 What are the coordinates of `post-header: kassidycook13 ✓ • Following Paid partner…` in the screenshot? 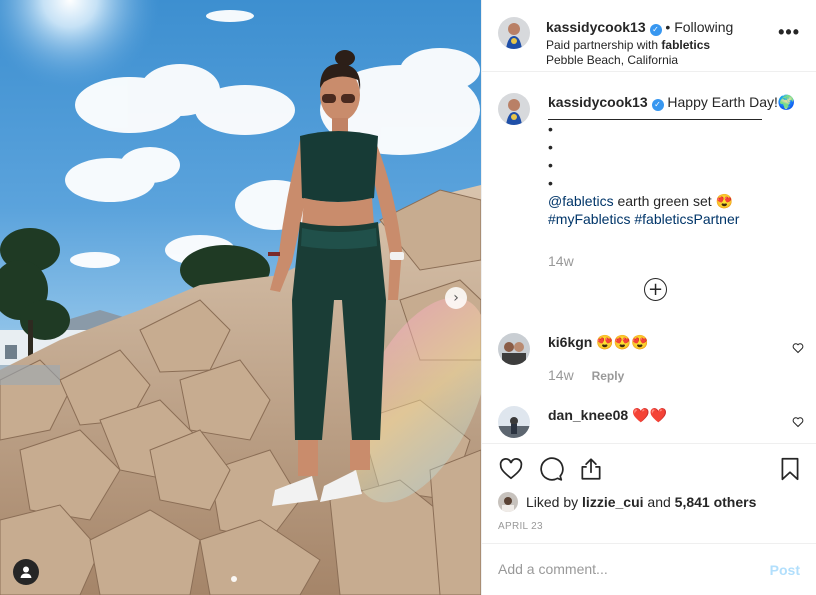 It's located at (649, 36).